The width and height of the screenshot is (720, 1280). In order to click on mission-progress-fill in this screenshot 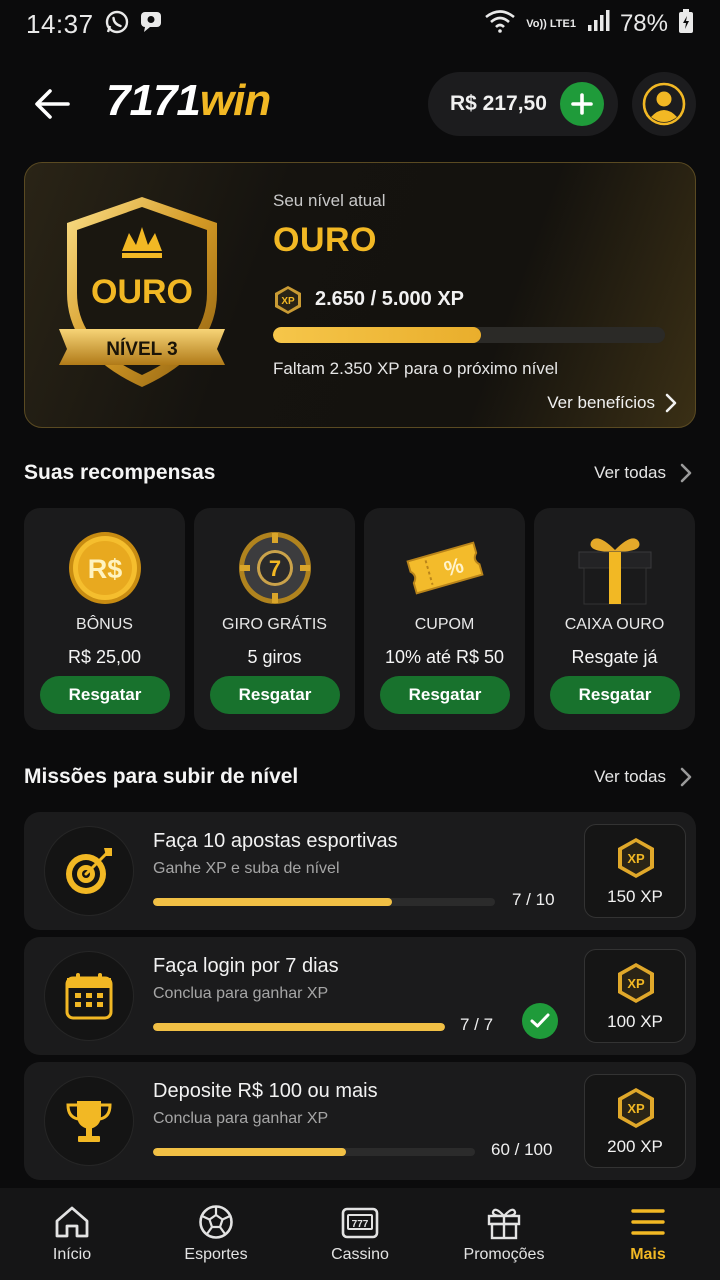, I will do `click(299, 1027)`.